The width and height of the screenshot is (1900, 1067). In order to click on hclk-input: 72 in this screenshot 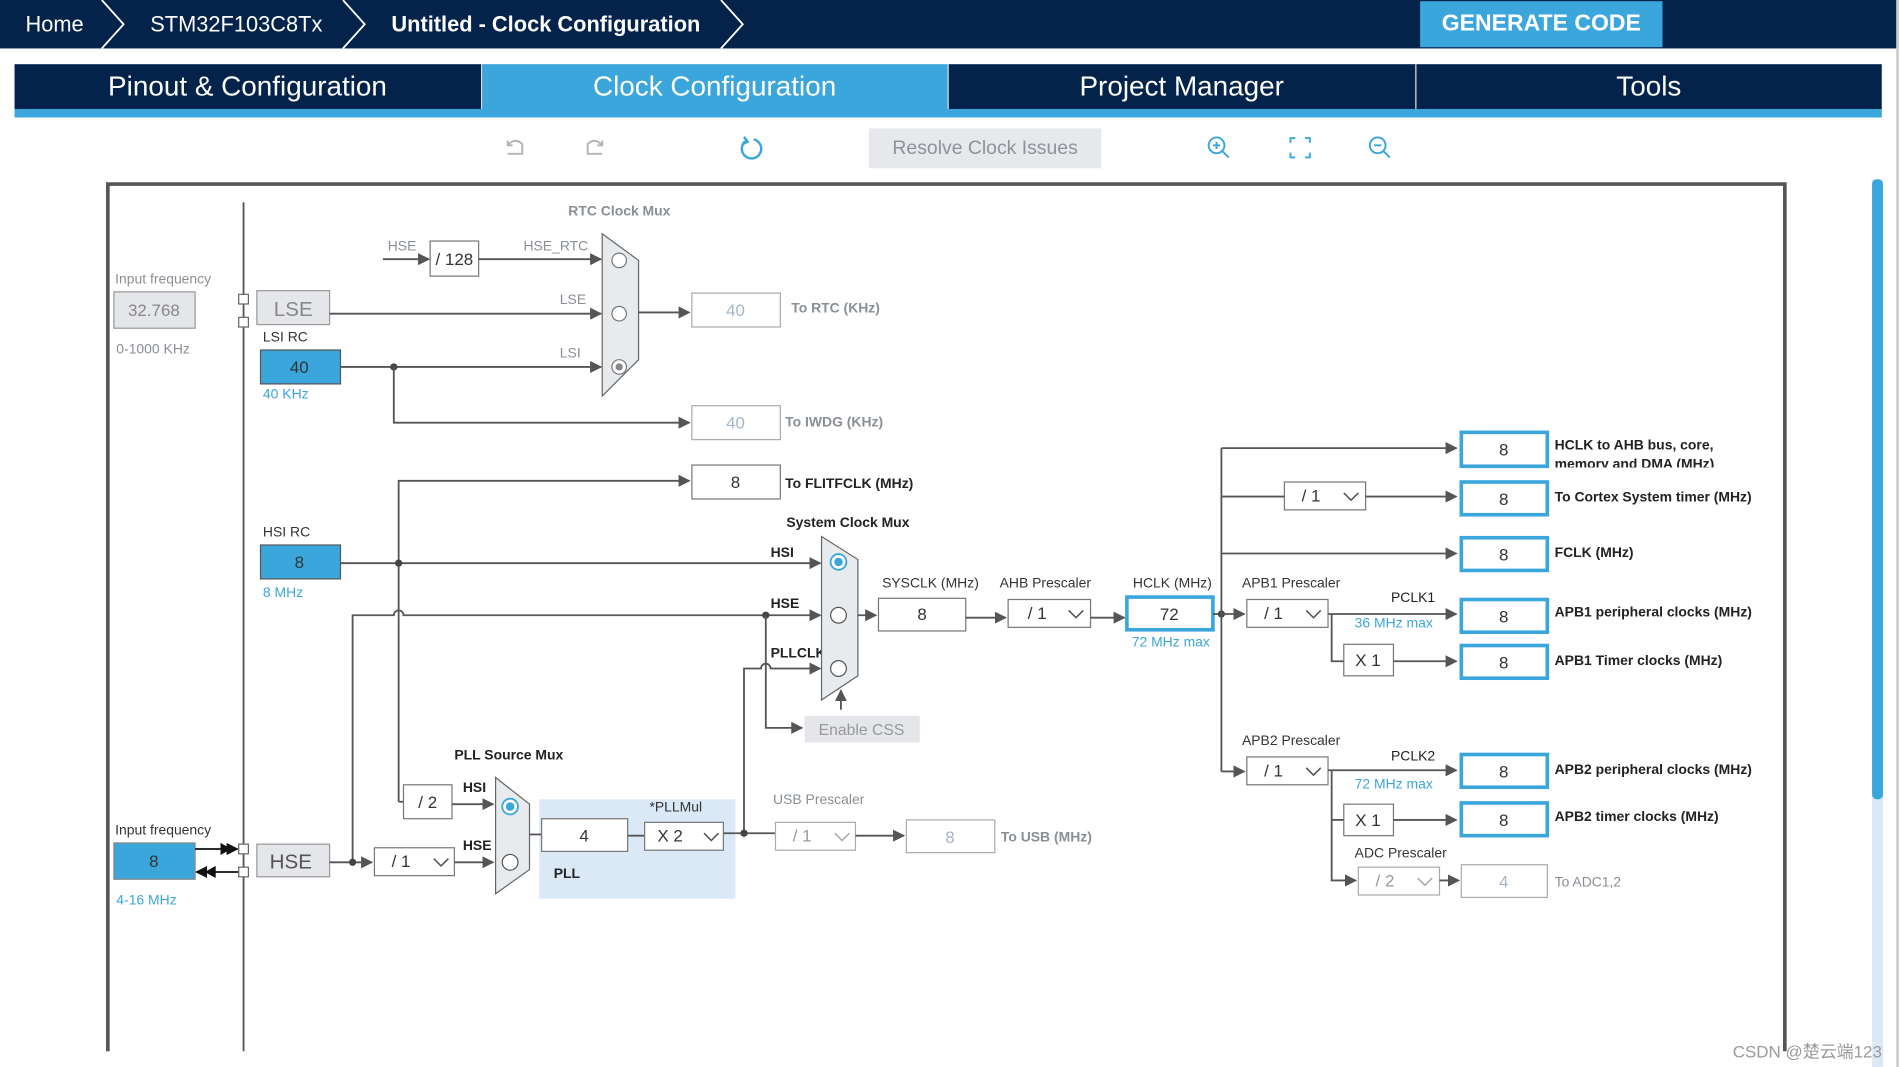, I will do `click(1170, 613)`.